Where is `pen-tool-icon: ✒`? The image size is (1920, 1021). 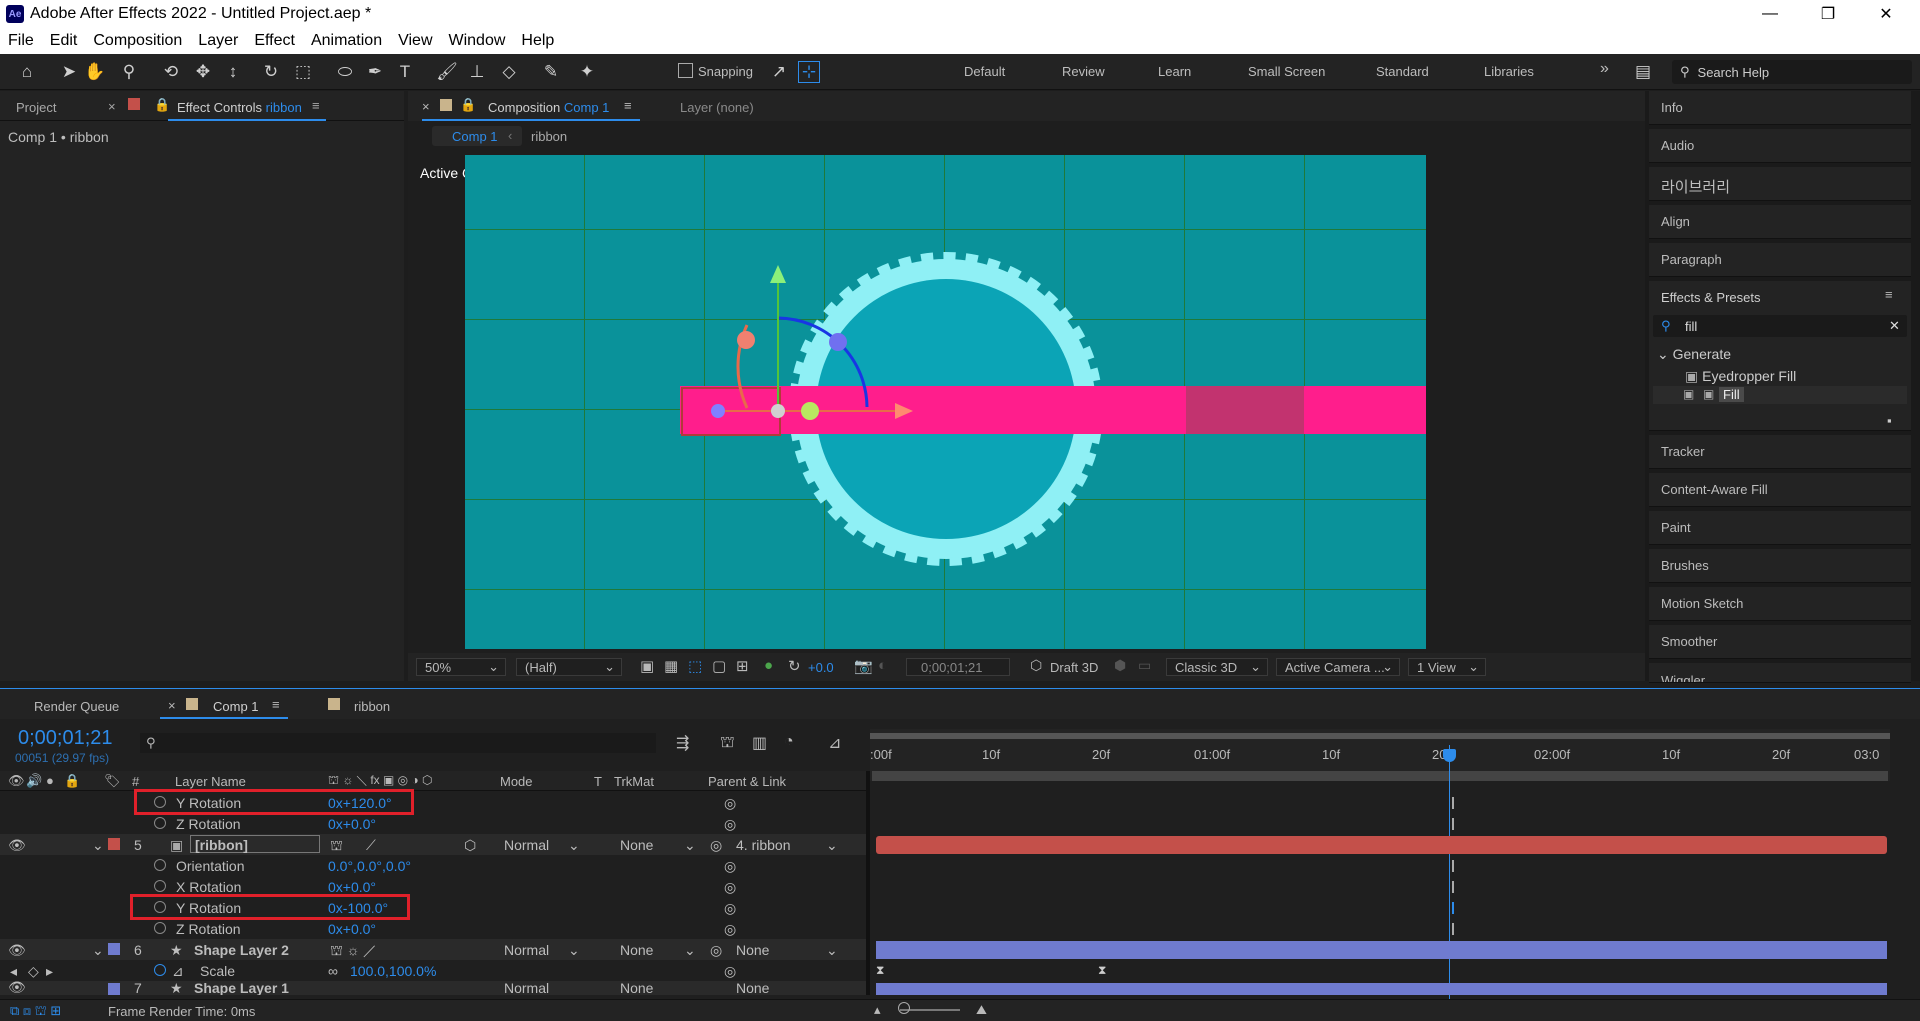
pen-tool-icon: ✒ is located at coordinates (375, 72).